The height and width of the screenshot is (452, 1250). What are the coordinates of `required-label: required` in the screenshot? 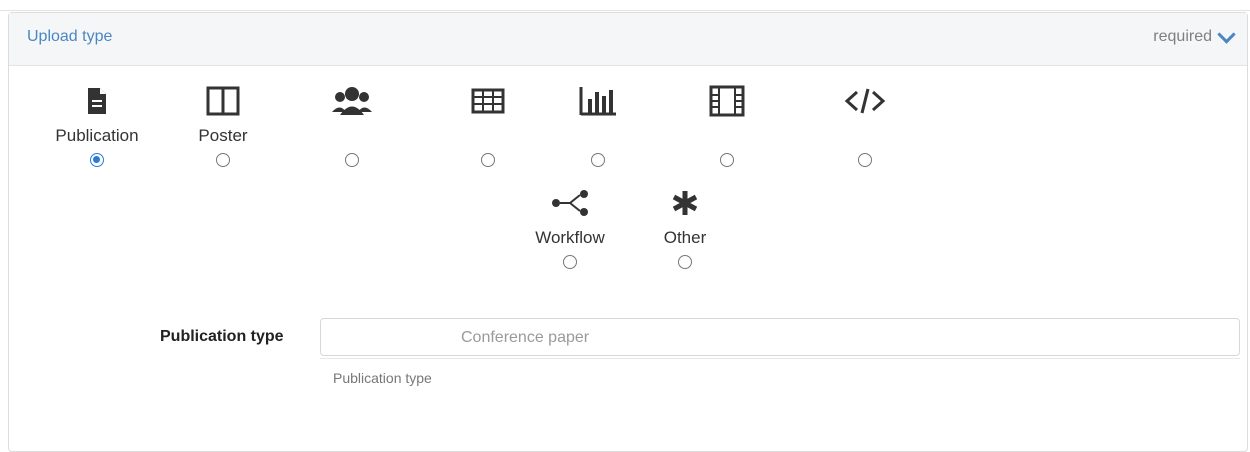 It's located at (1182, 36).